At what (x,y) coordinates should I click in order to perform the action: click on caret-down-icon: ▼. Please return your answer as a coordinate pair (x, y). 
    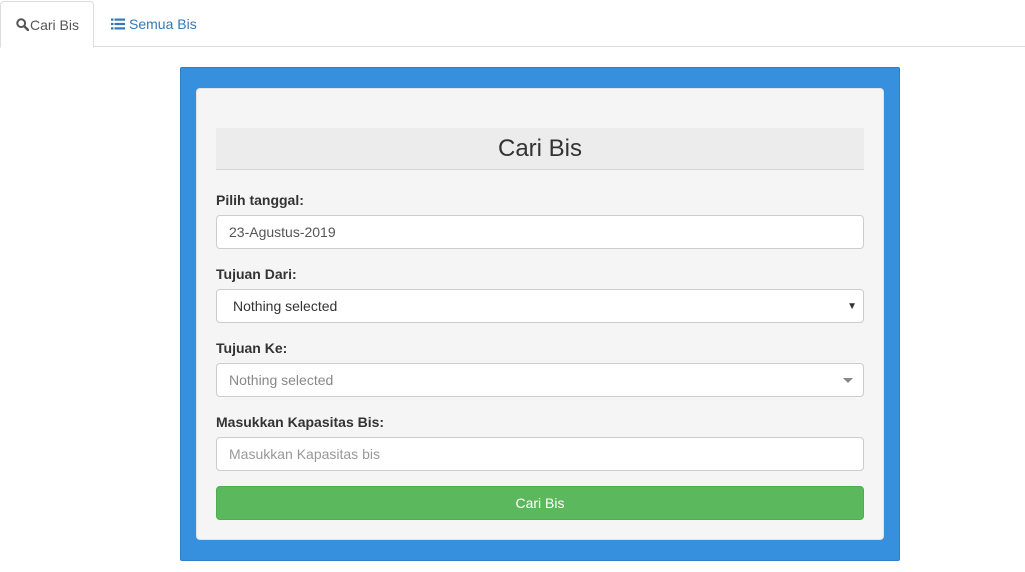
    Looking at the image, I should click on (852, 306).